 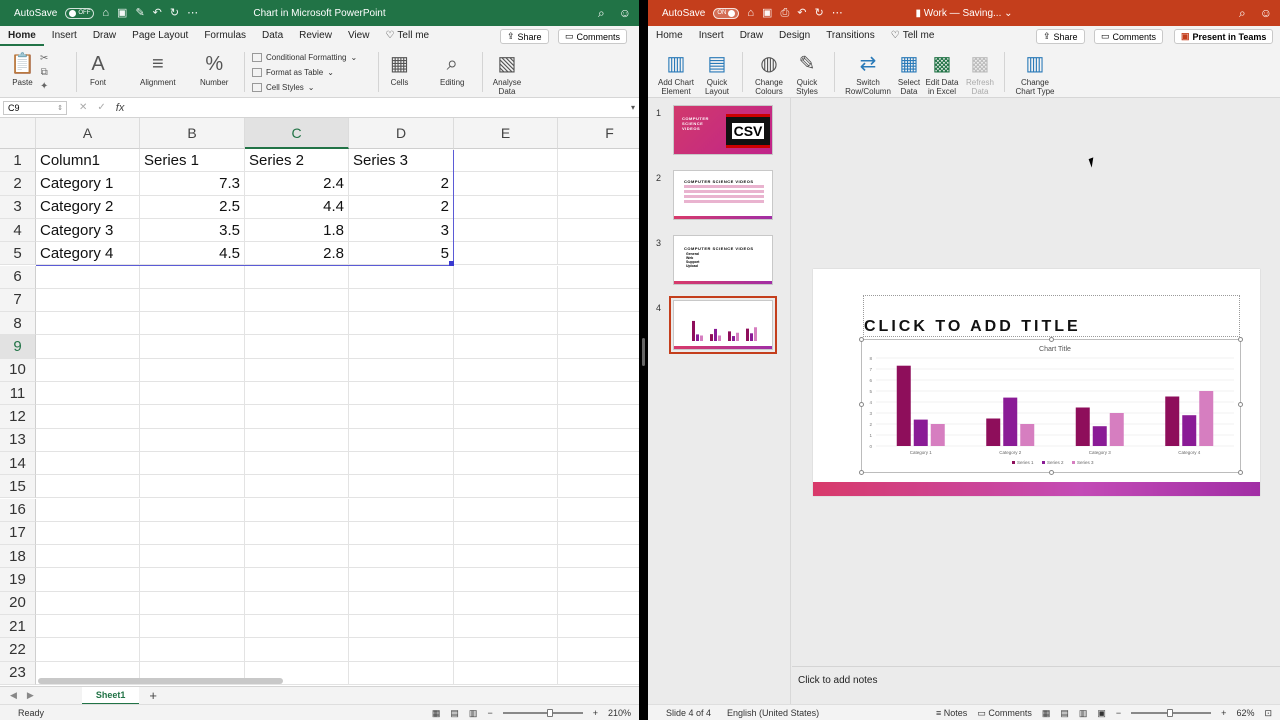 What do you see at coordinates (120, 108) in the screenshot?
I see `insert-function-button: fx` at bounding box center [120, 108].